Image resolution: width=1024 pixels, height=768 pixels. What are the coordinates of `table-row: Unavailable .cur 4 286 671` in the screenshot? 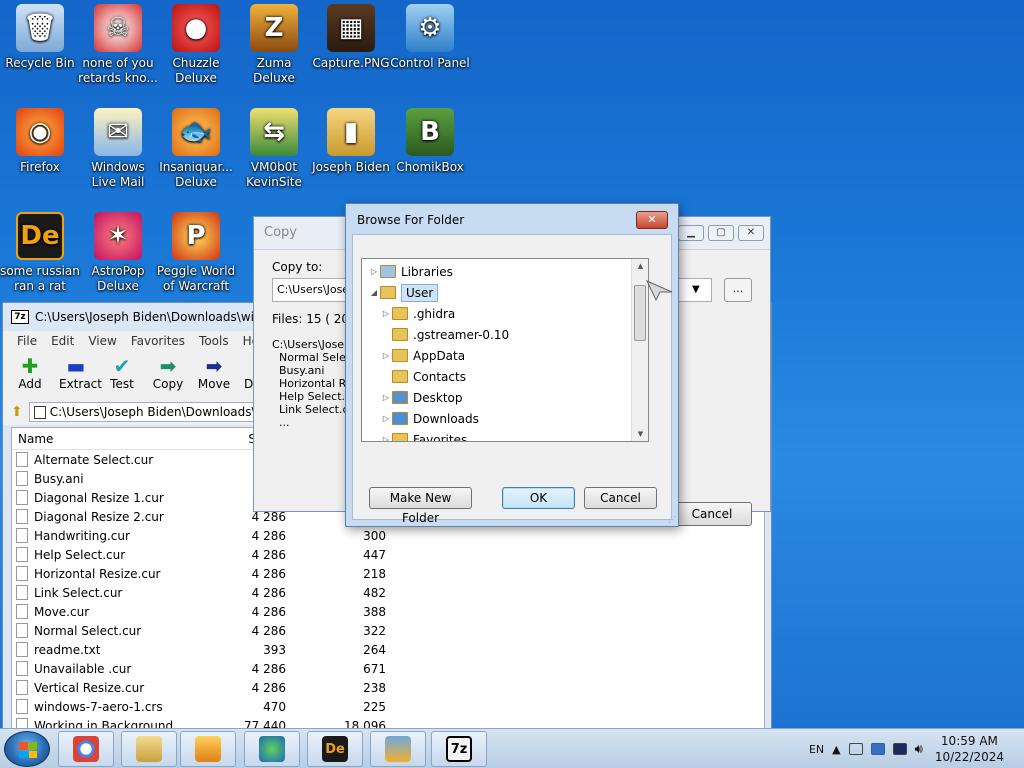 It's located at (388, 668).